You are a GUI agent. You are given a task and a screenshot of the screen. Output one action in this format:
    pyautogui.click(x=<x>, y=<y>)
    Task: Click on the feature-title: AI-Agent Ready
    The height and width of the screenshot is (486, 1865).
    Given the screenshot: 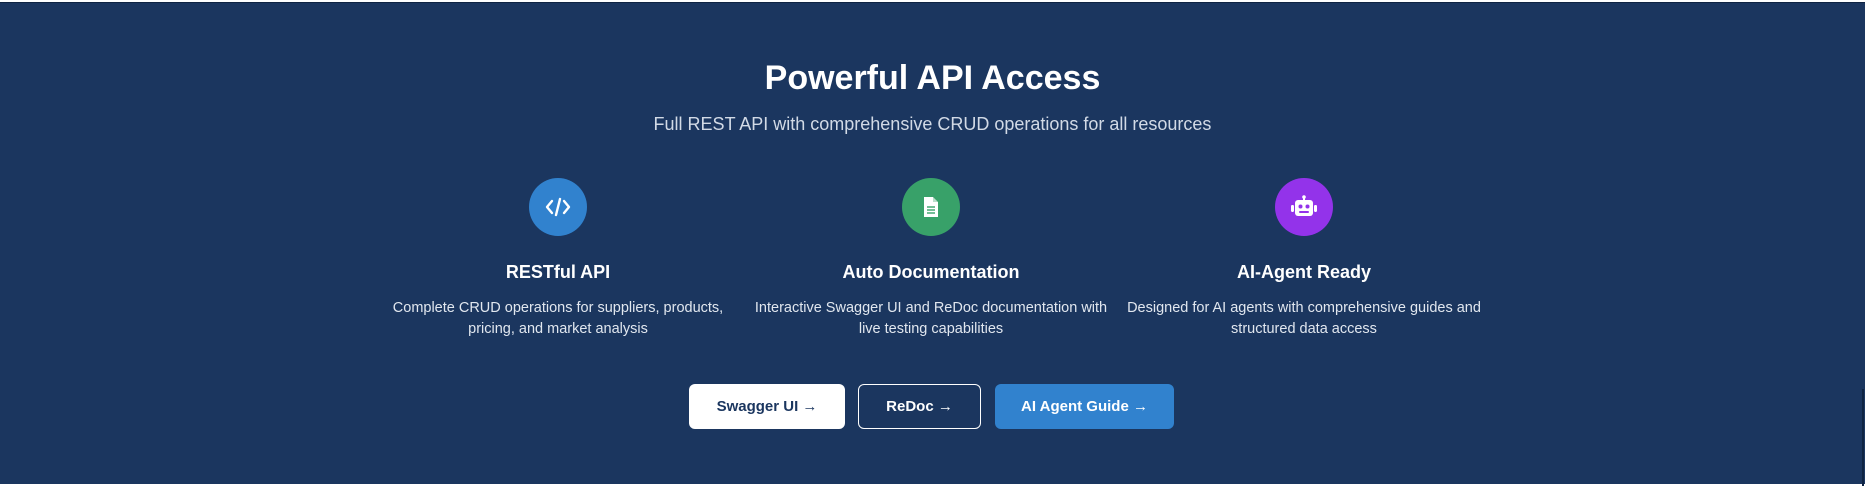 What is the action you would take?
    pyautogui.click(x=1303, y=272)
    